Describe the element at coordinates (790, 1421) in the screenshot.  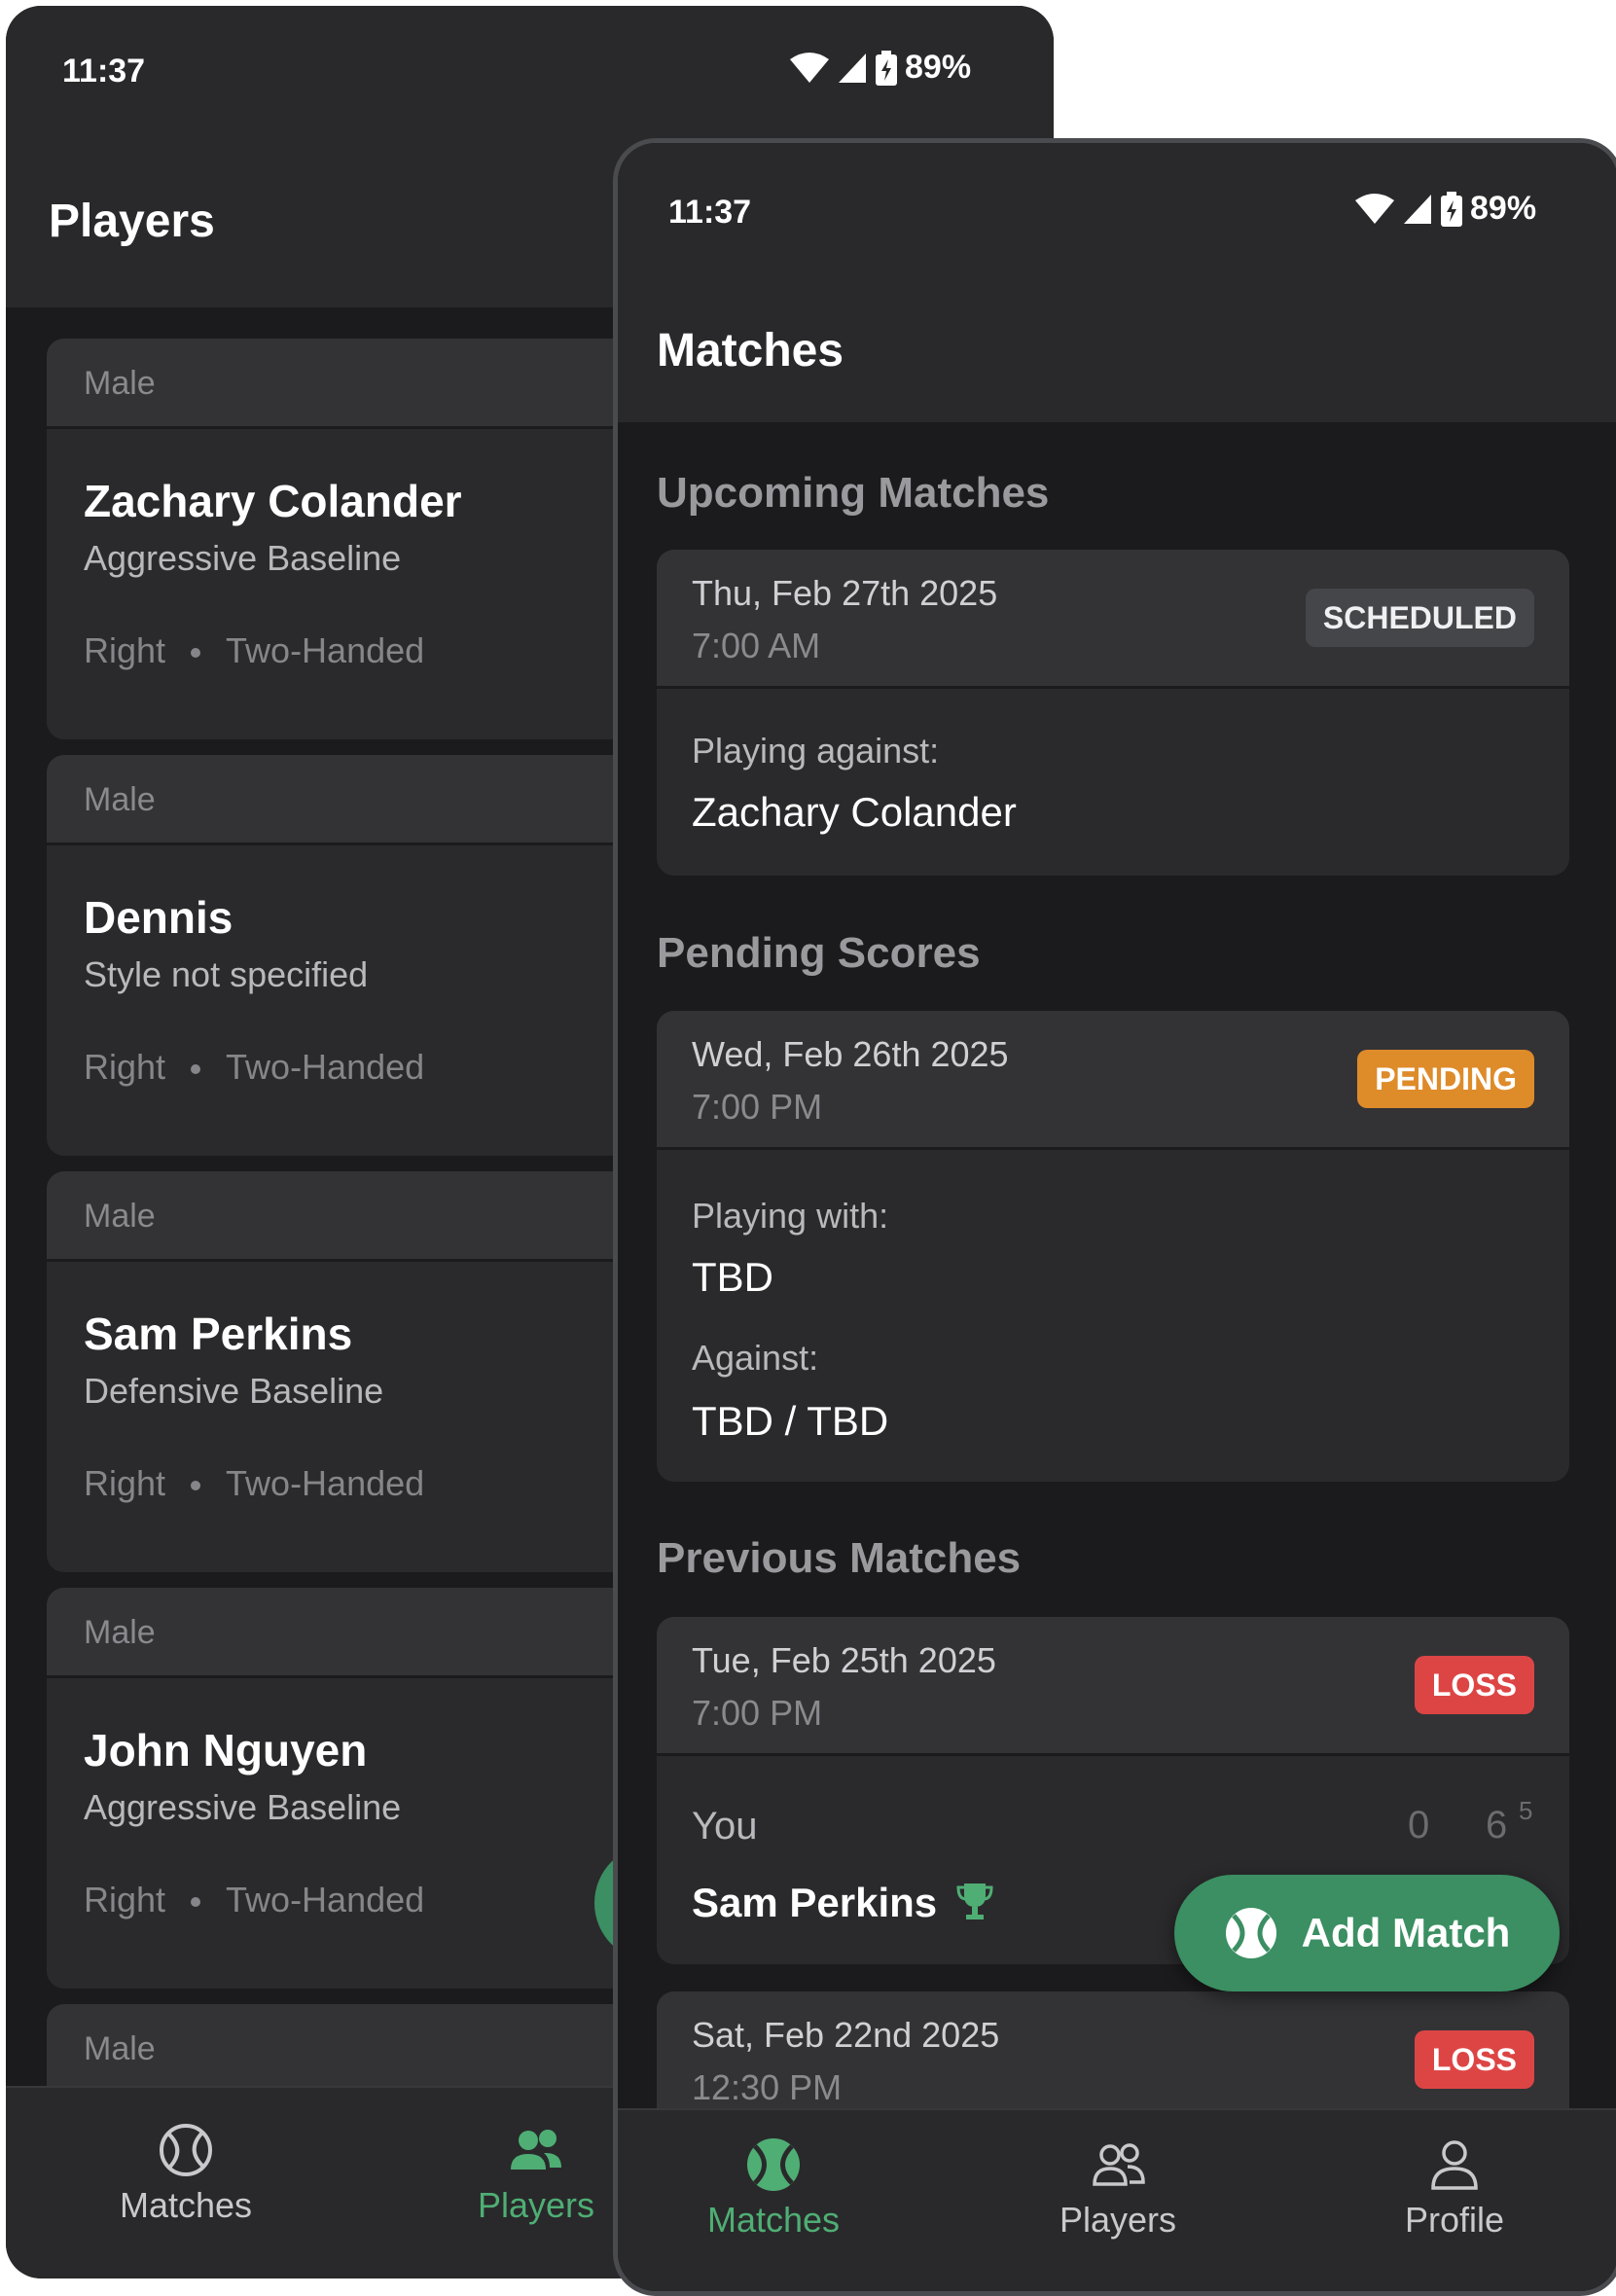
I see `opponents-names: TBD / TBD` at that location.